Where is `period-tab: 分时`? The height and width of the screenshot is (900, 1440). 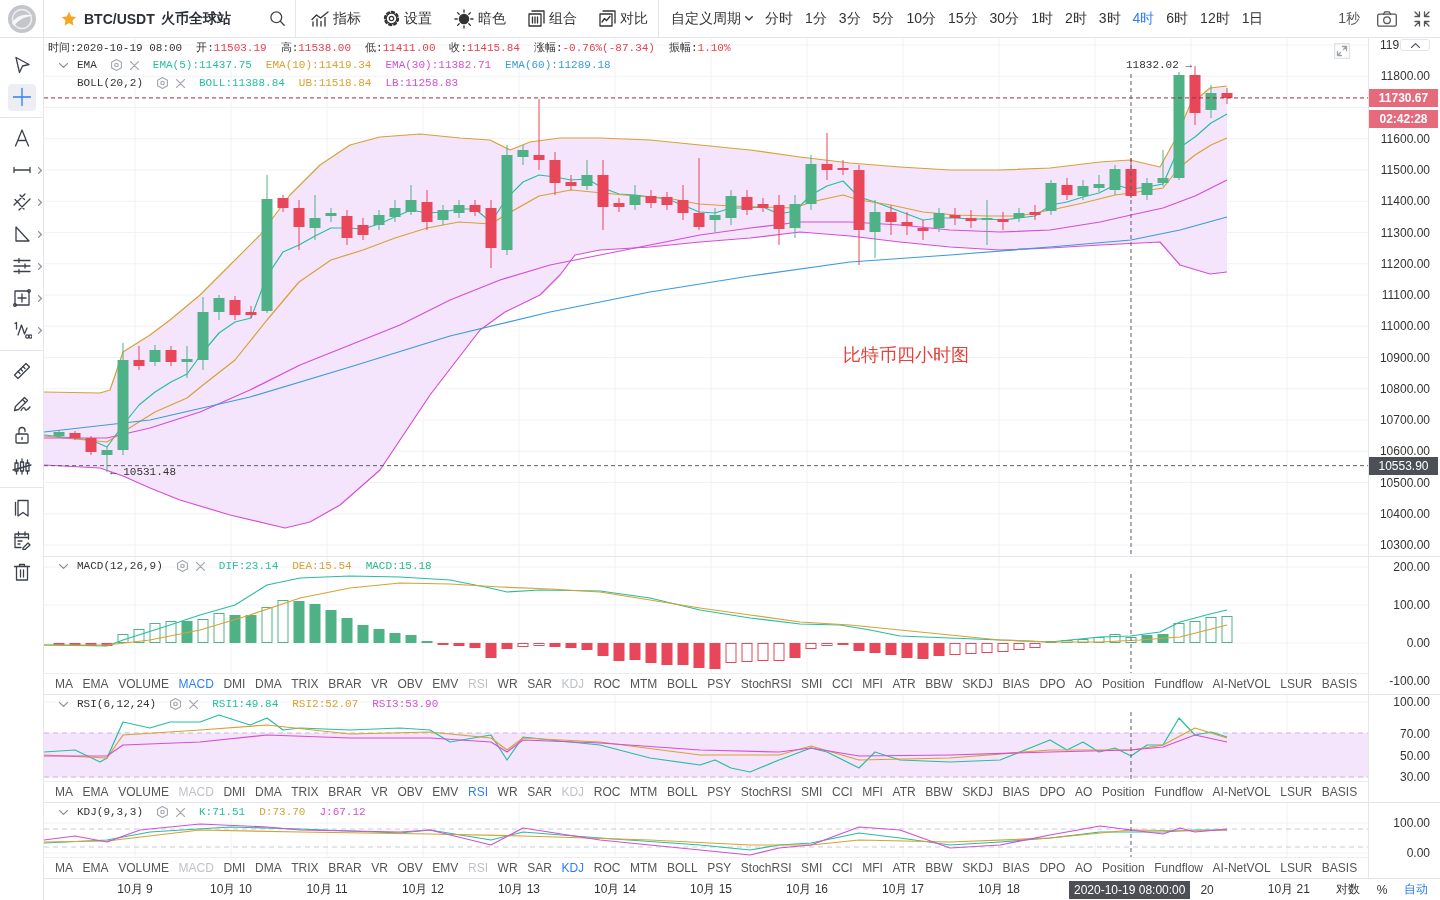
period-tab: 分时 is located at coordinates (779, 18).